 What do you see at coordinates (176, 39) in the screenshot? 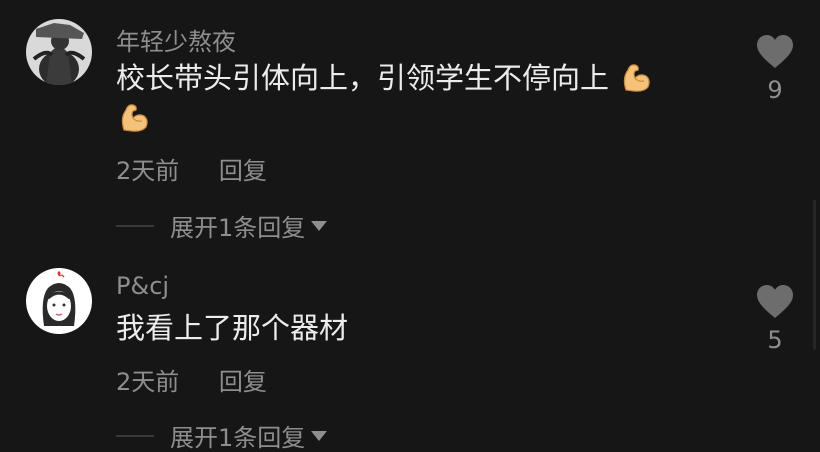
I see `username: 年轻少熬夜` at bounding box center [176, 39].